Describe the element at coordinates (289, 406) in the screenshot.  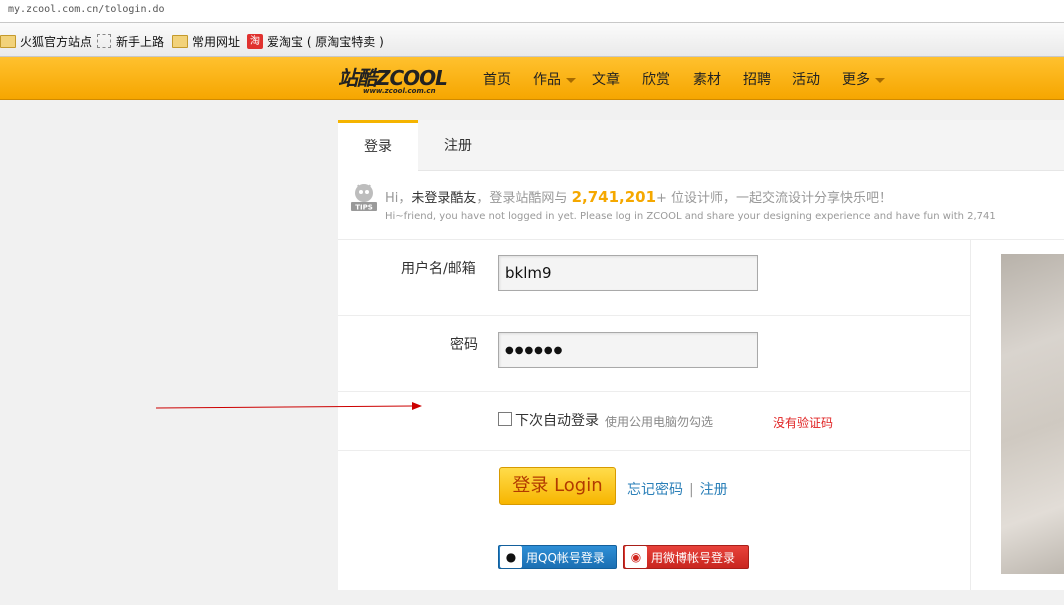
I see `annotation-arrow` at that location.